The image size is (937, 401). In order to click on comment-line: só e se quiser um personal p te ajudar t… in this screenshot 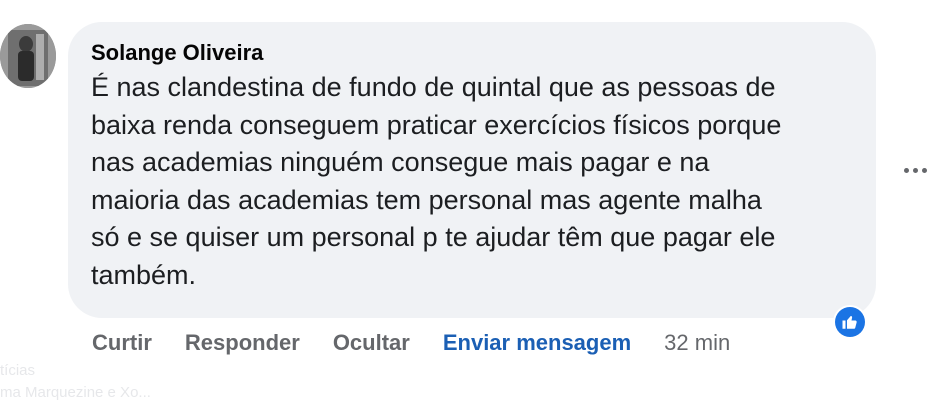, I will do `click(433, 237)`.